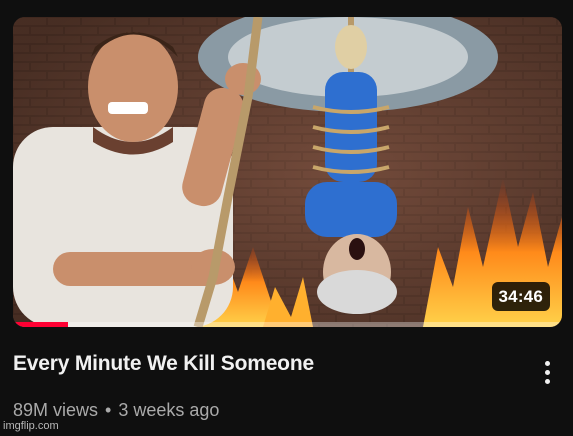 The width and height of the screenshot is (573, 436). Describe the element at coordinates (116, 410) in the screenshot. I see `video-metadata: 89M views • 3 weeks ago` at that location.